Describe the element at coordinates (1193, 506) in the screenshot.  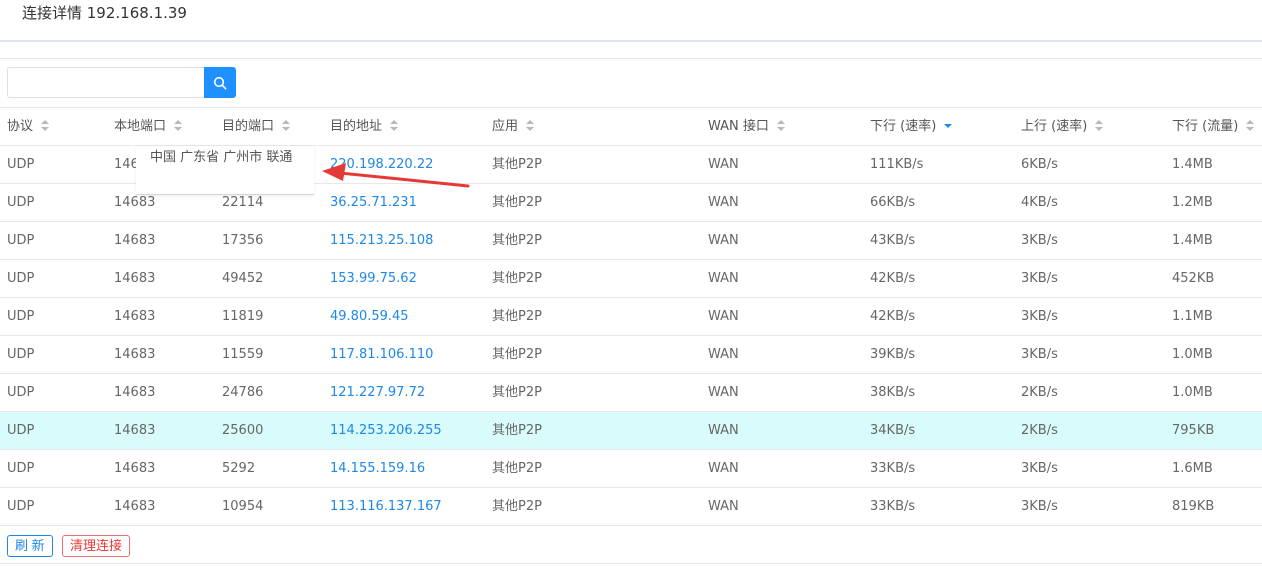
I see `cell-down-traffic: 819KB` at that location.